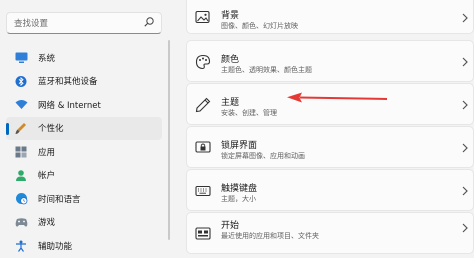 The height and width of the screenshot is (258, 474). What do you see at coordinates (47, 223) in the screenshot?
I see `sidebar-item-label: 游戏` at bounding box center [47, 223].